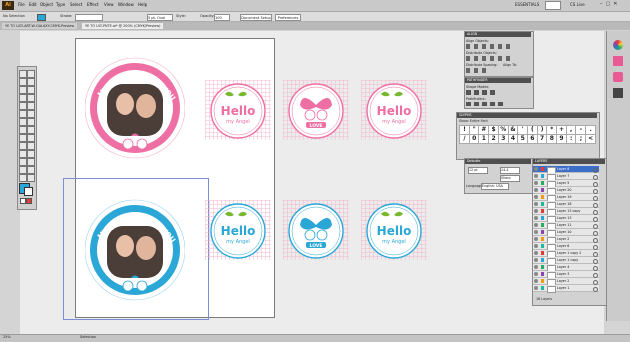 This screenshot has height=342, width=630. I want to click on font-size-field: 12 pt, so click(478, 170).